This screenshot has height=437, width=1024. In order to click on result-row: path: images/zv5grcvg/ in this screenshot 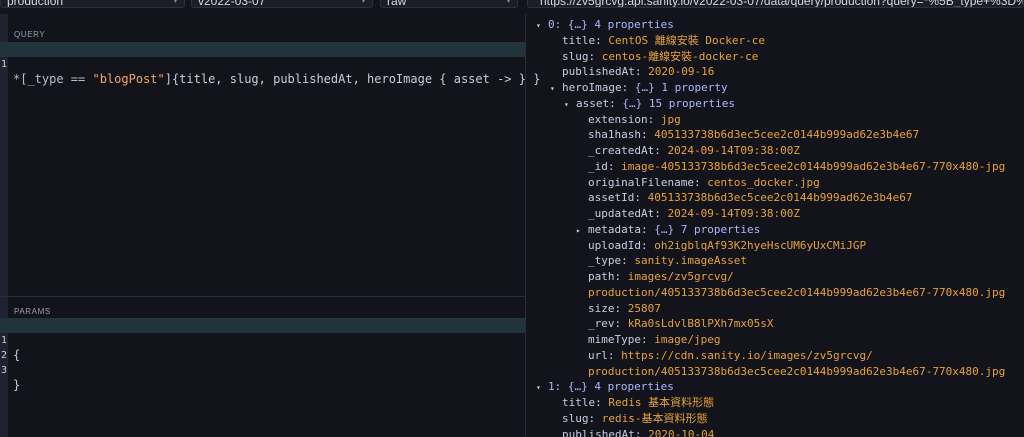, I will do `click(655, 277)`.